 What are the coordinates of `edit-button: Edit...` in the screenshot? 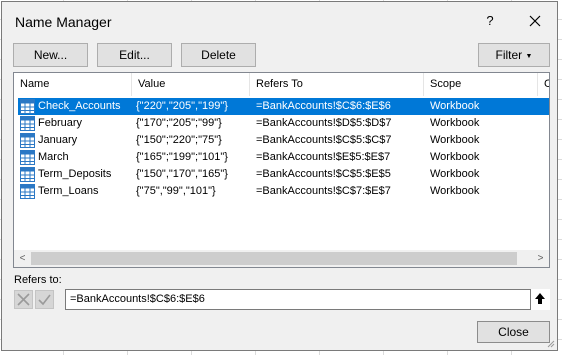 It's located at (134, 55).